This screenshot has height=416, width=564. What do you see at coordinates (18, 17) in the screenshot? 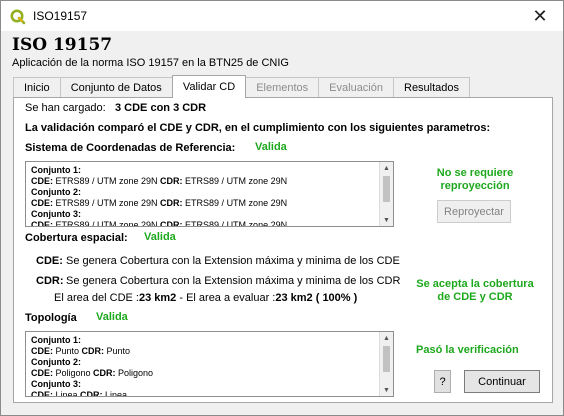
I see `qgis-logo-icon` at bounding box center [18, 17].